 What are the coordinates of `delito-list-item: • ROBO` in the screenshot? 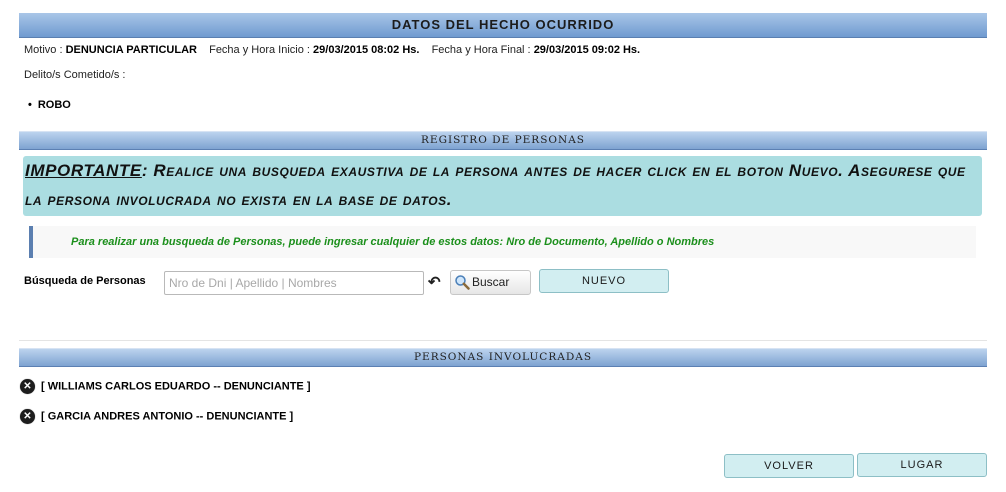 It's located at (49, 105).